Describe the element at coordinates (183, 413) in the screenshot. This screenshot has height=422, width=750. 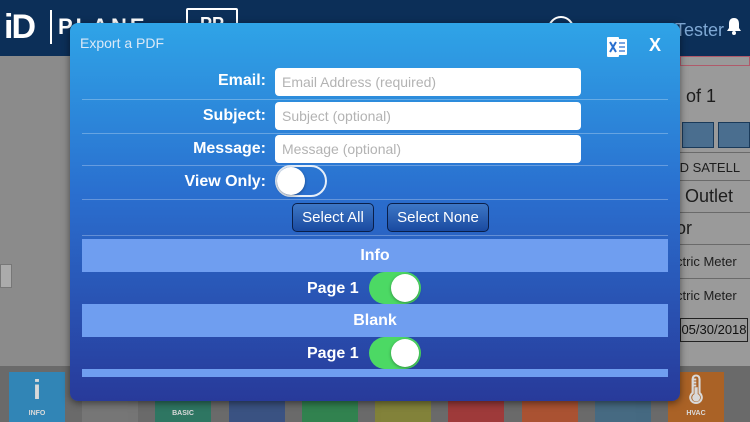
I see `tile-label: BASIC` at that location.